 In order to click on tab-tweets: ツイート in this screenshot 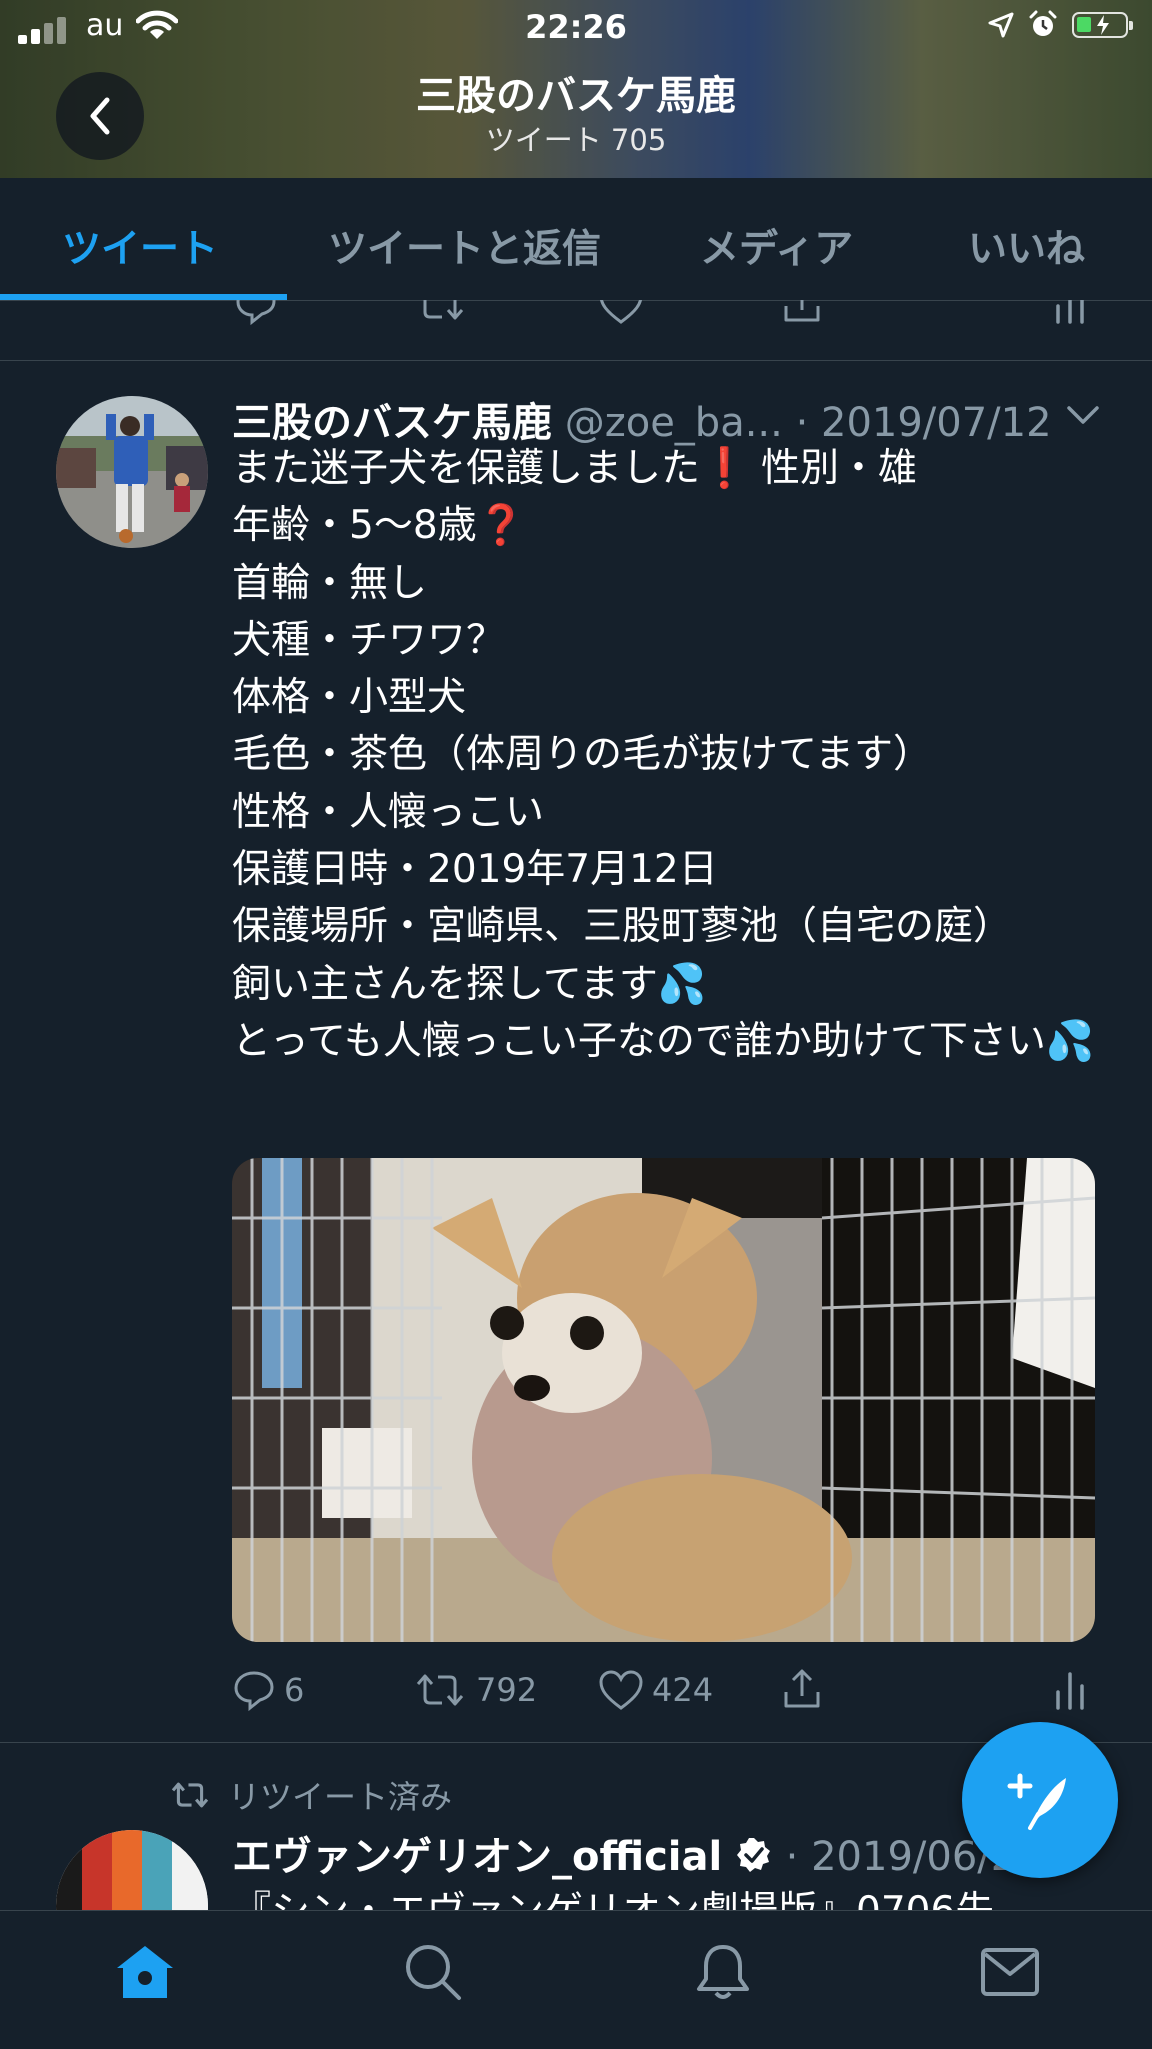, I will do `click(140, 246)`.